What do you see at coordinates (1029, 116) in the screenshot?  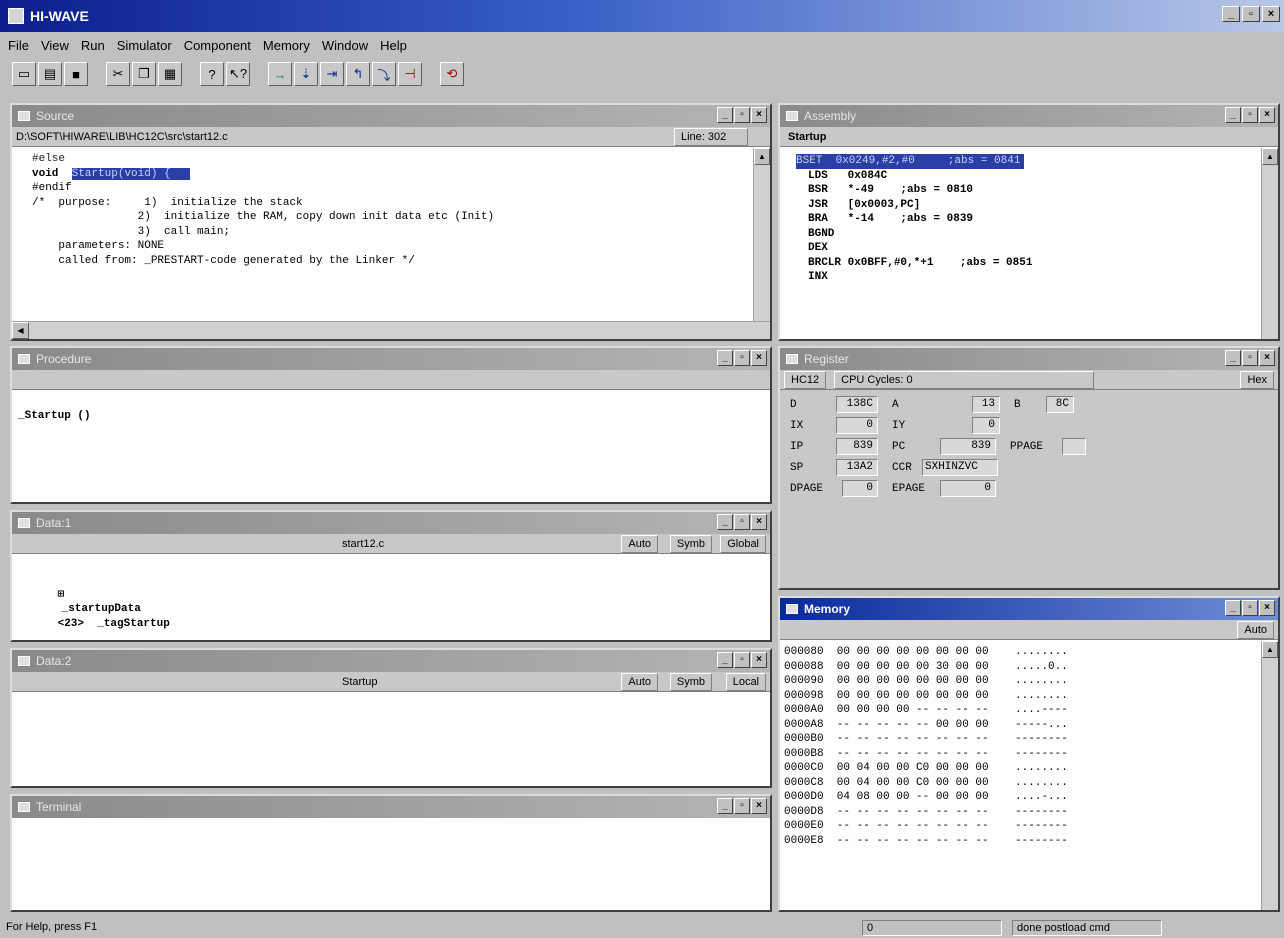 I see `assembly-caption: Assembly _ ▫ ×` at bounding box center [1029, 116].